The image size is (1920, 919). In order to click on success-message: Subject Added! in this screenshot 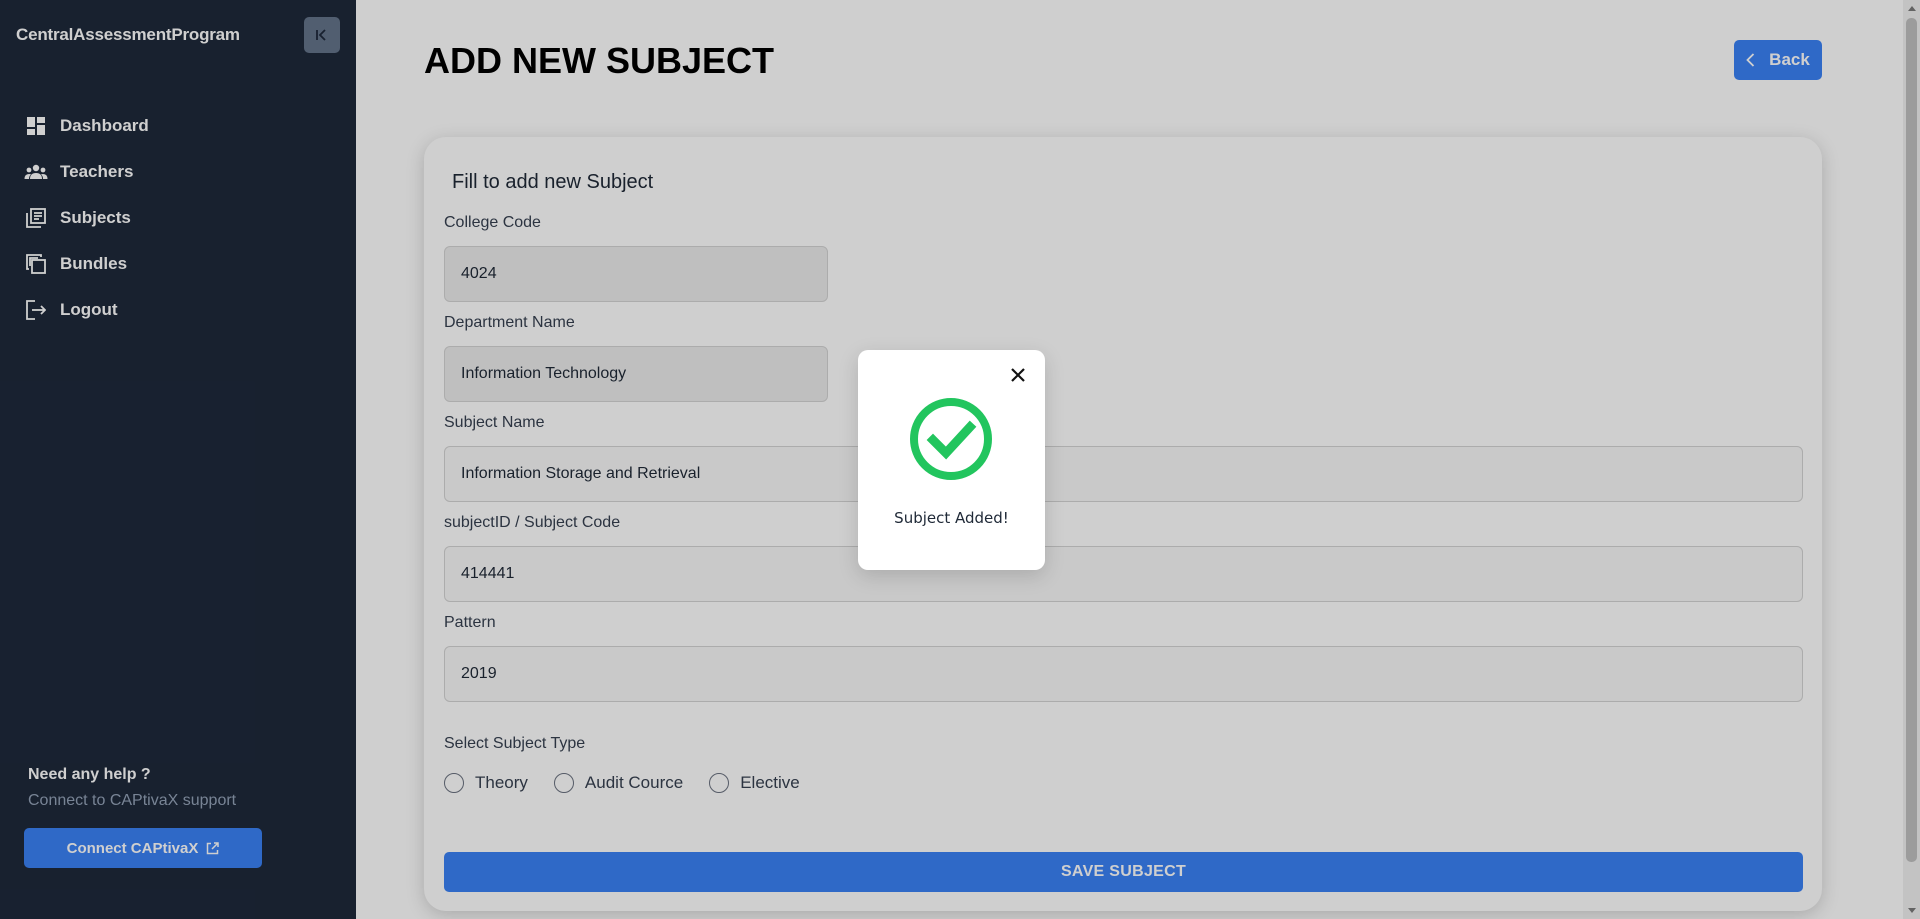, I will do `click(951, 518)`.